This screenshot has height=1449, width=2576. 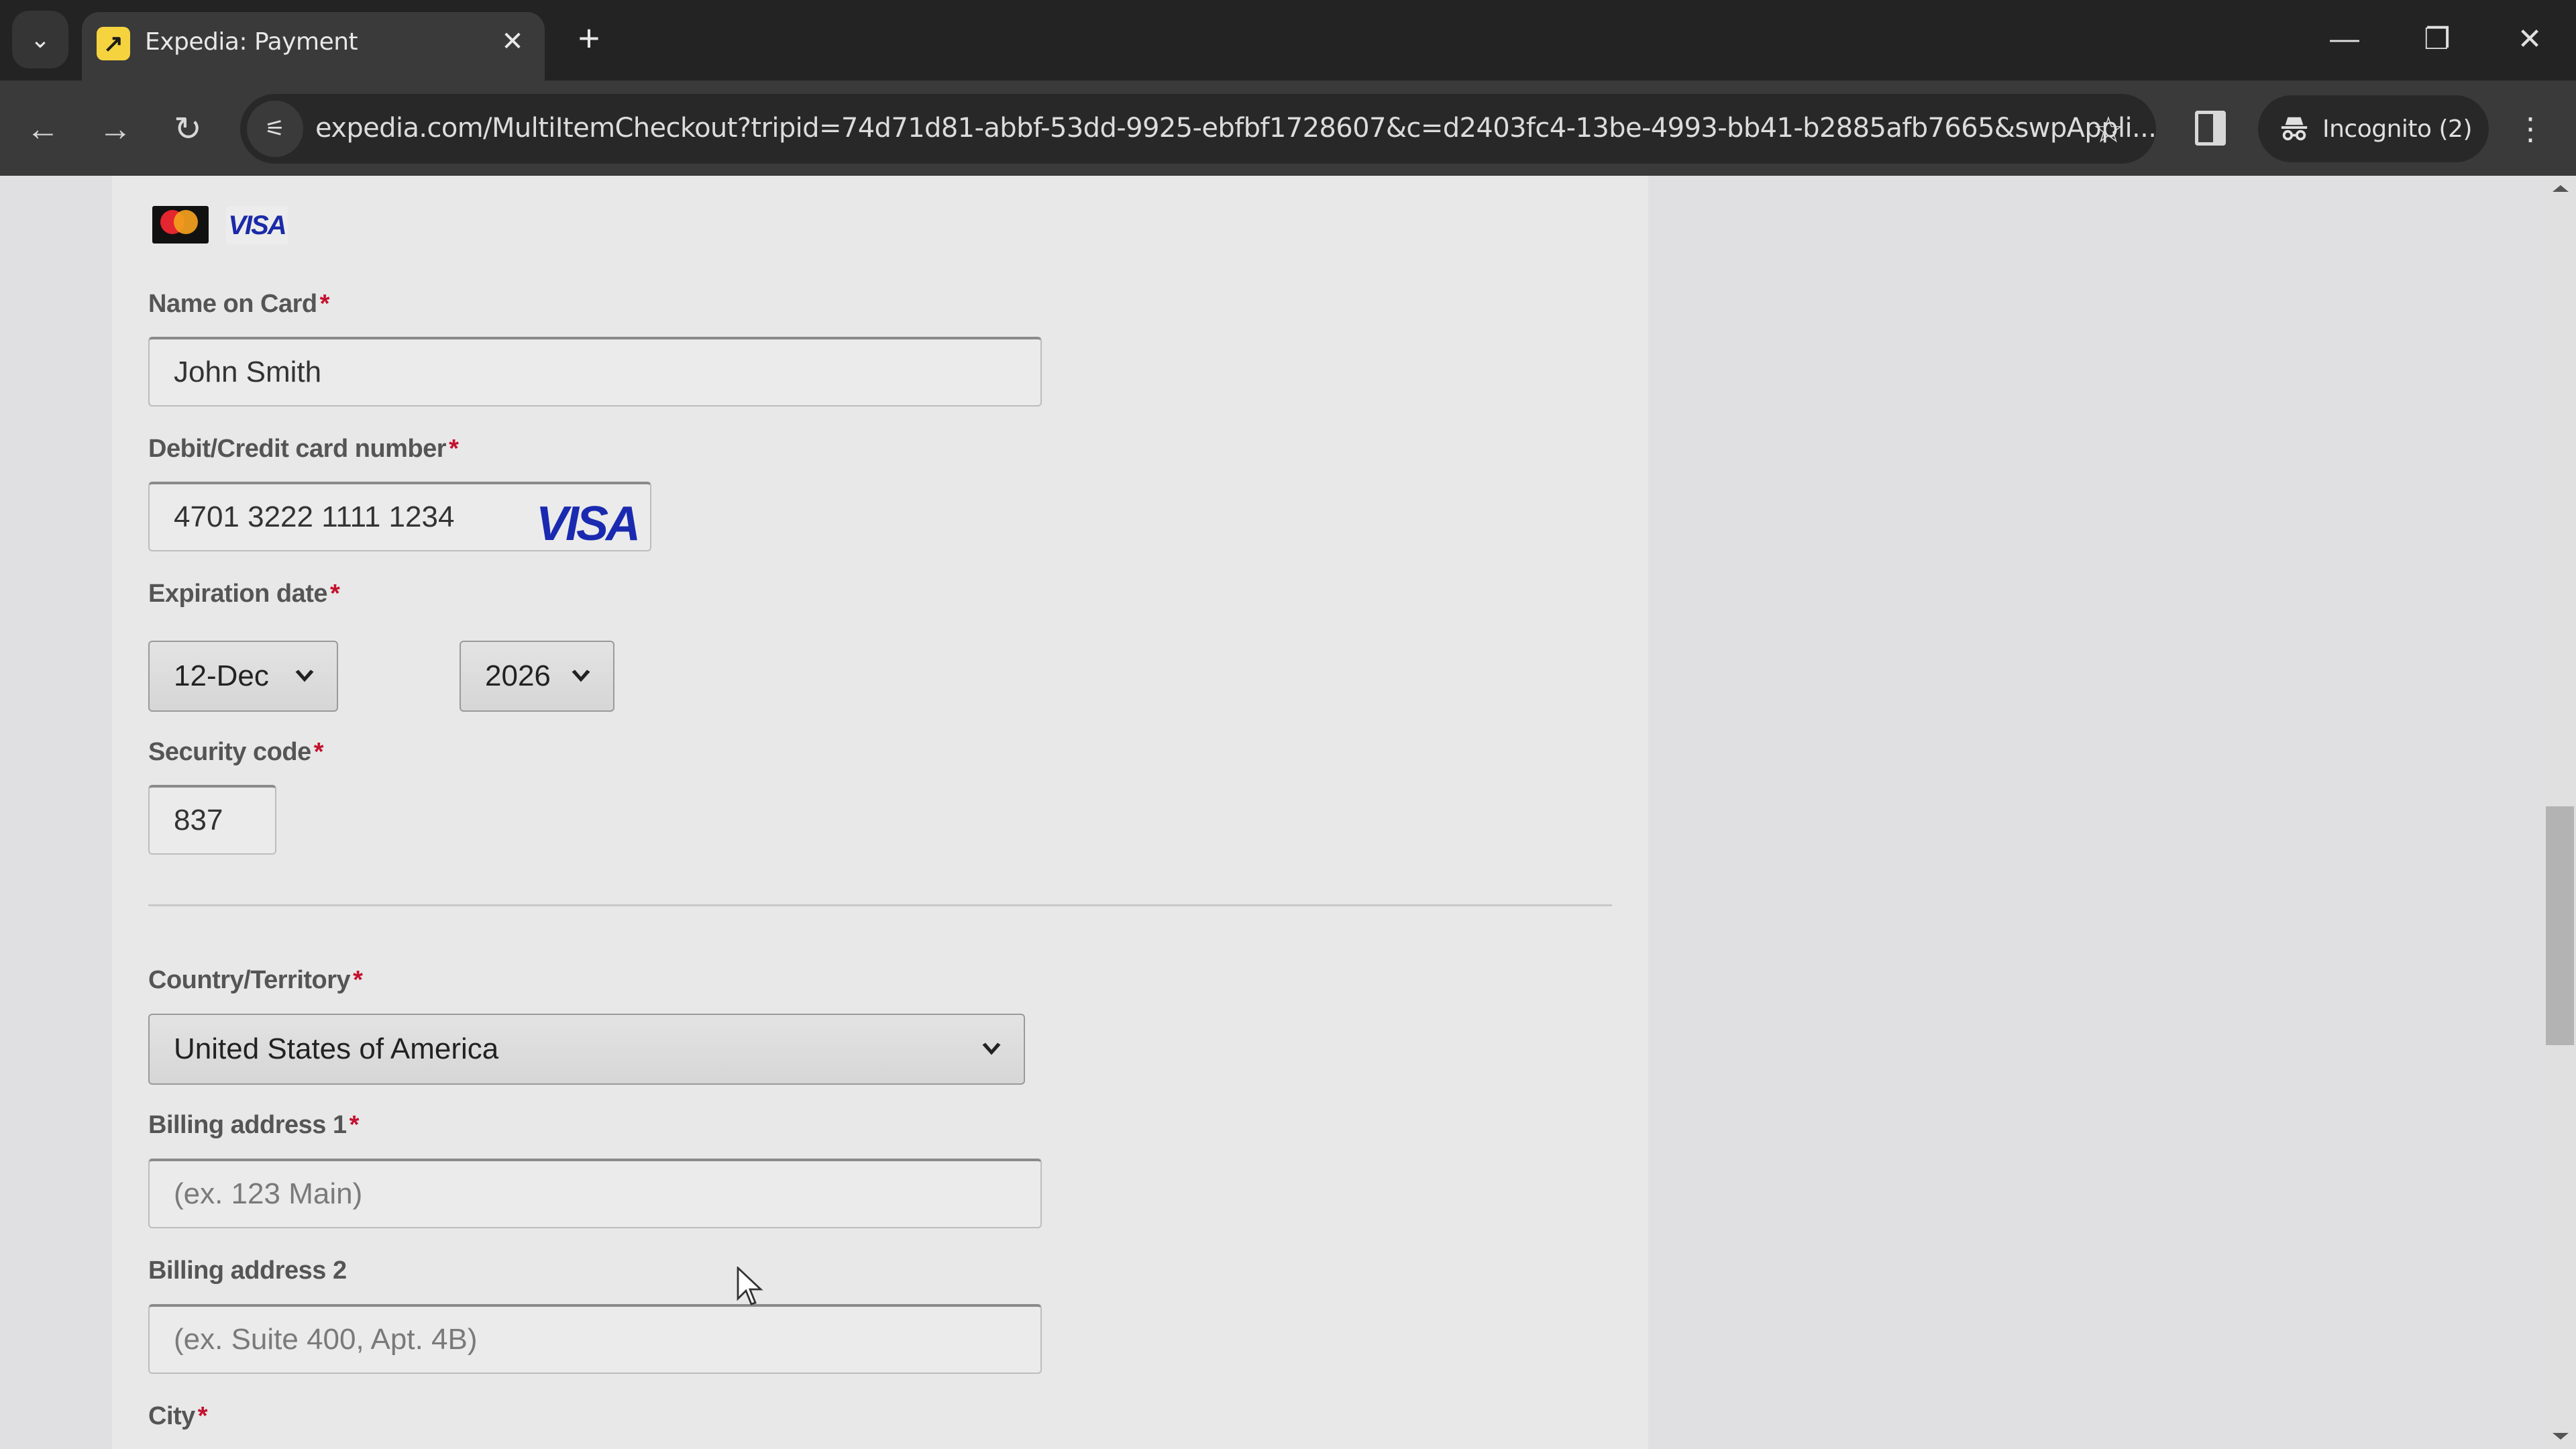 I want to click on forward-button: →, so click(x=115, y=128).